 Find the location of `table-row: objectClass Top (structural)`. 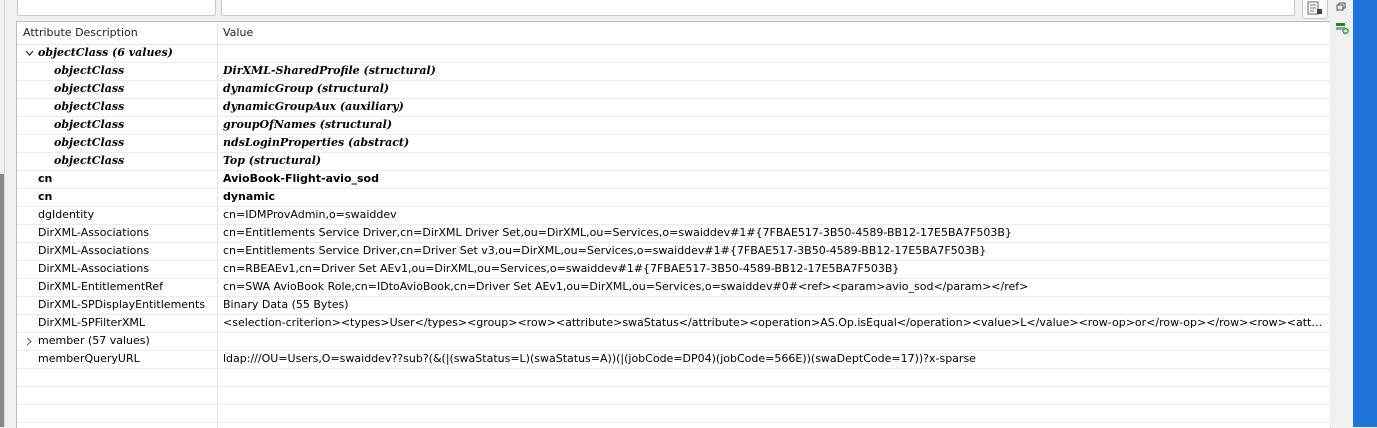

table-row: objectClass Top (structural) is located at coordinates (673, 161).